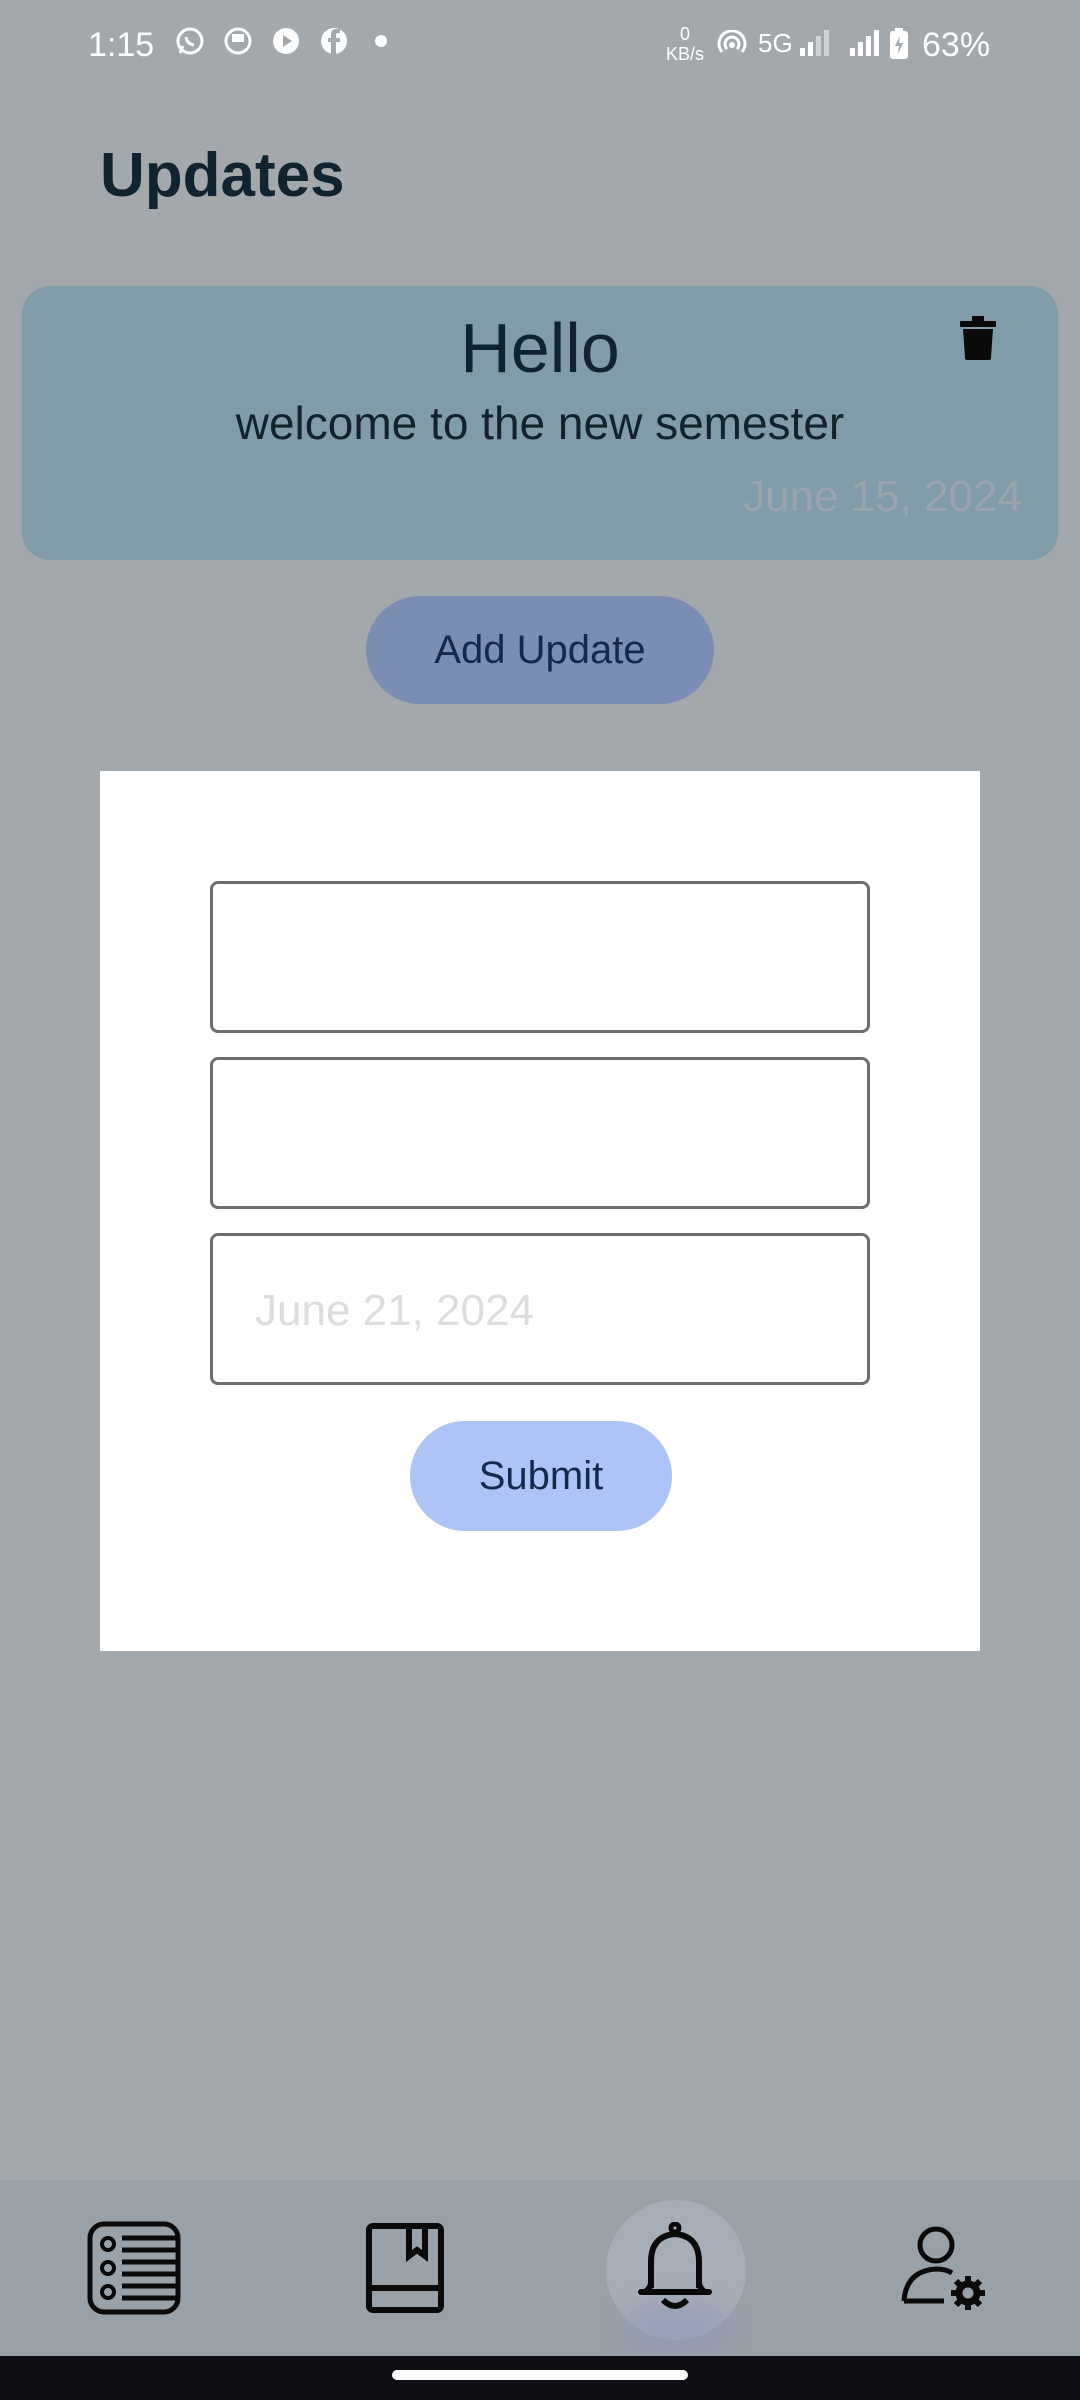  I want to click on whatsapp-icon, so click(190, 41).